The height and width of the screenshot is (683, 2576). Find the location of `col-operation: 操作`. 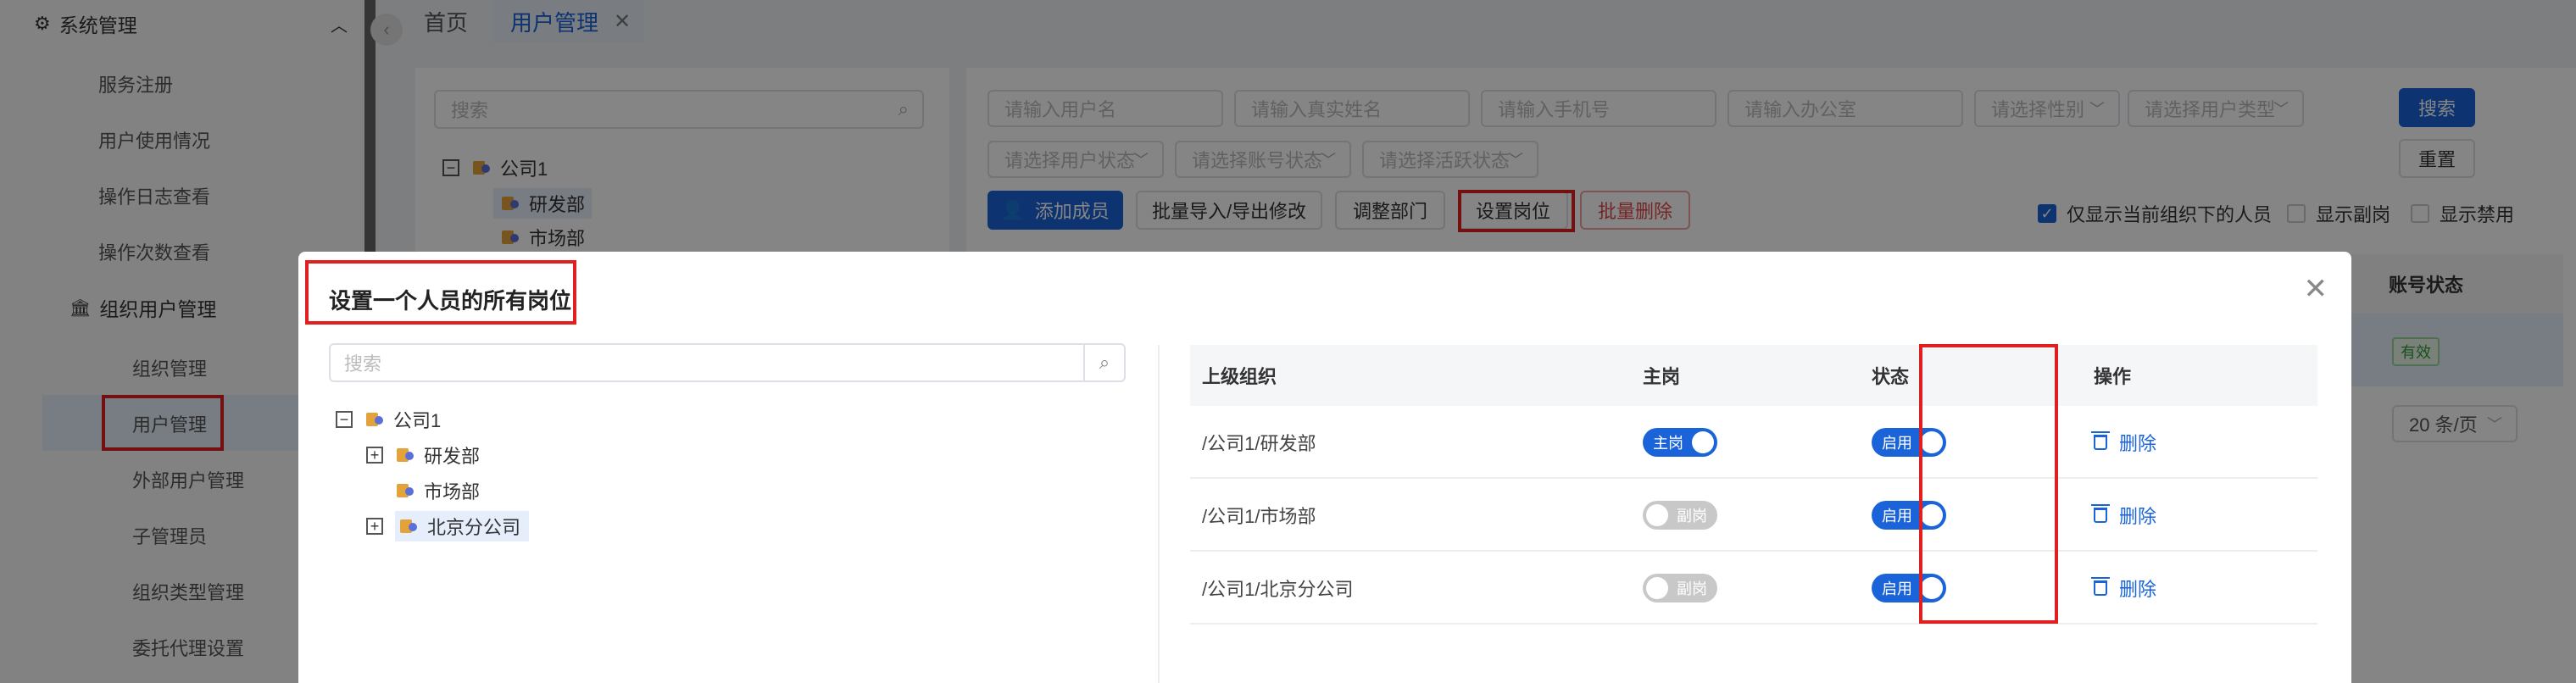

col-operation: 操作 is located at coordinates (2113, 376).